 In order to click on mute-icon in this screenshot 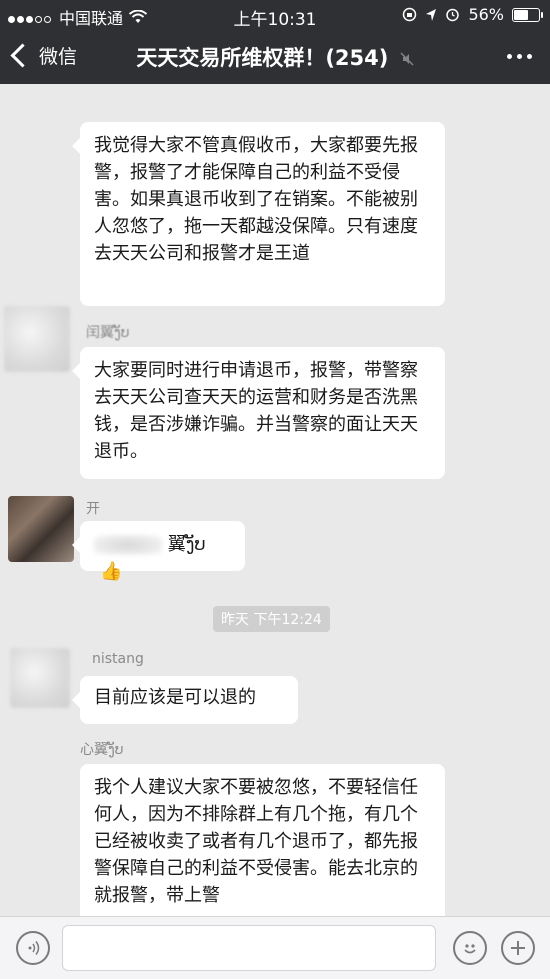, I will do `click(407, 59)`.